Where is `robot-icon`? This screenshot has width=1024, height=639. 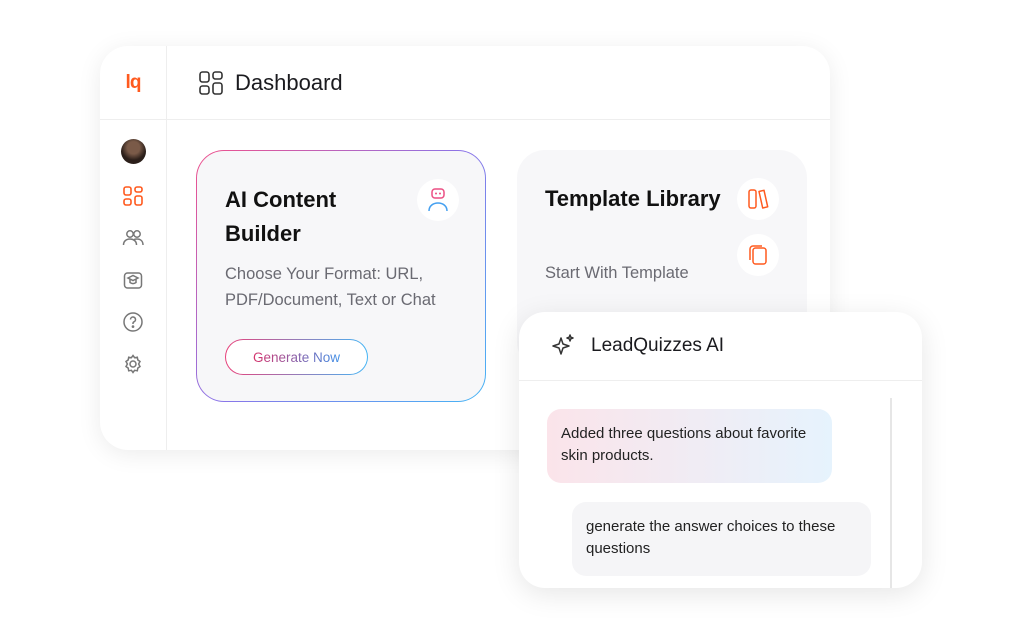
robot-icon is located at coordinates (438, 200).